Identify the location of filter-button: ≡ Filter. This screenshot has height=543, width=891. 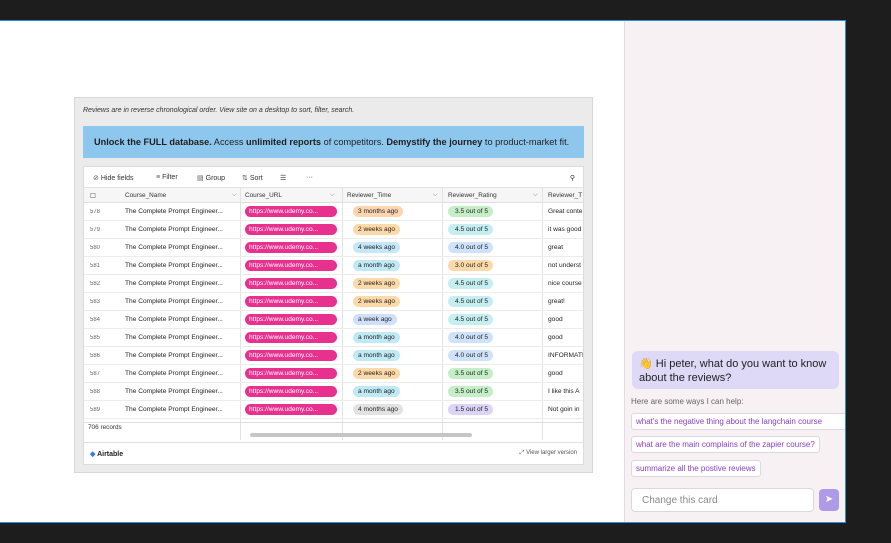
(167, 177).